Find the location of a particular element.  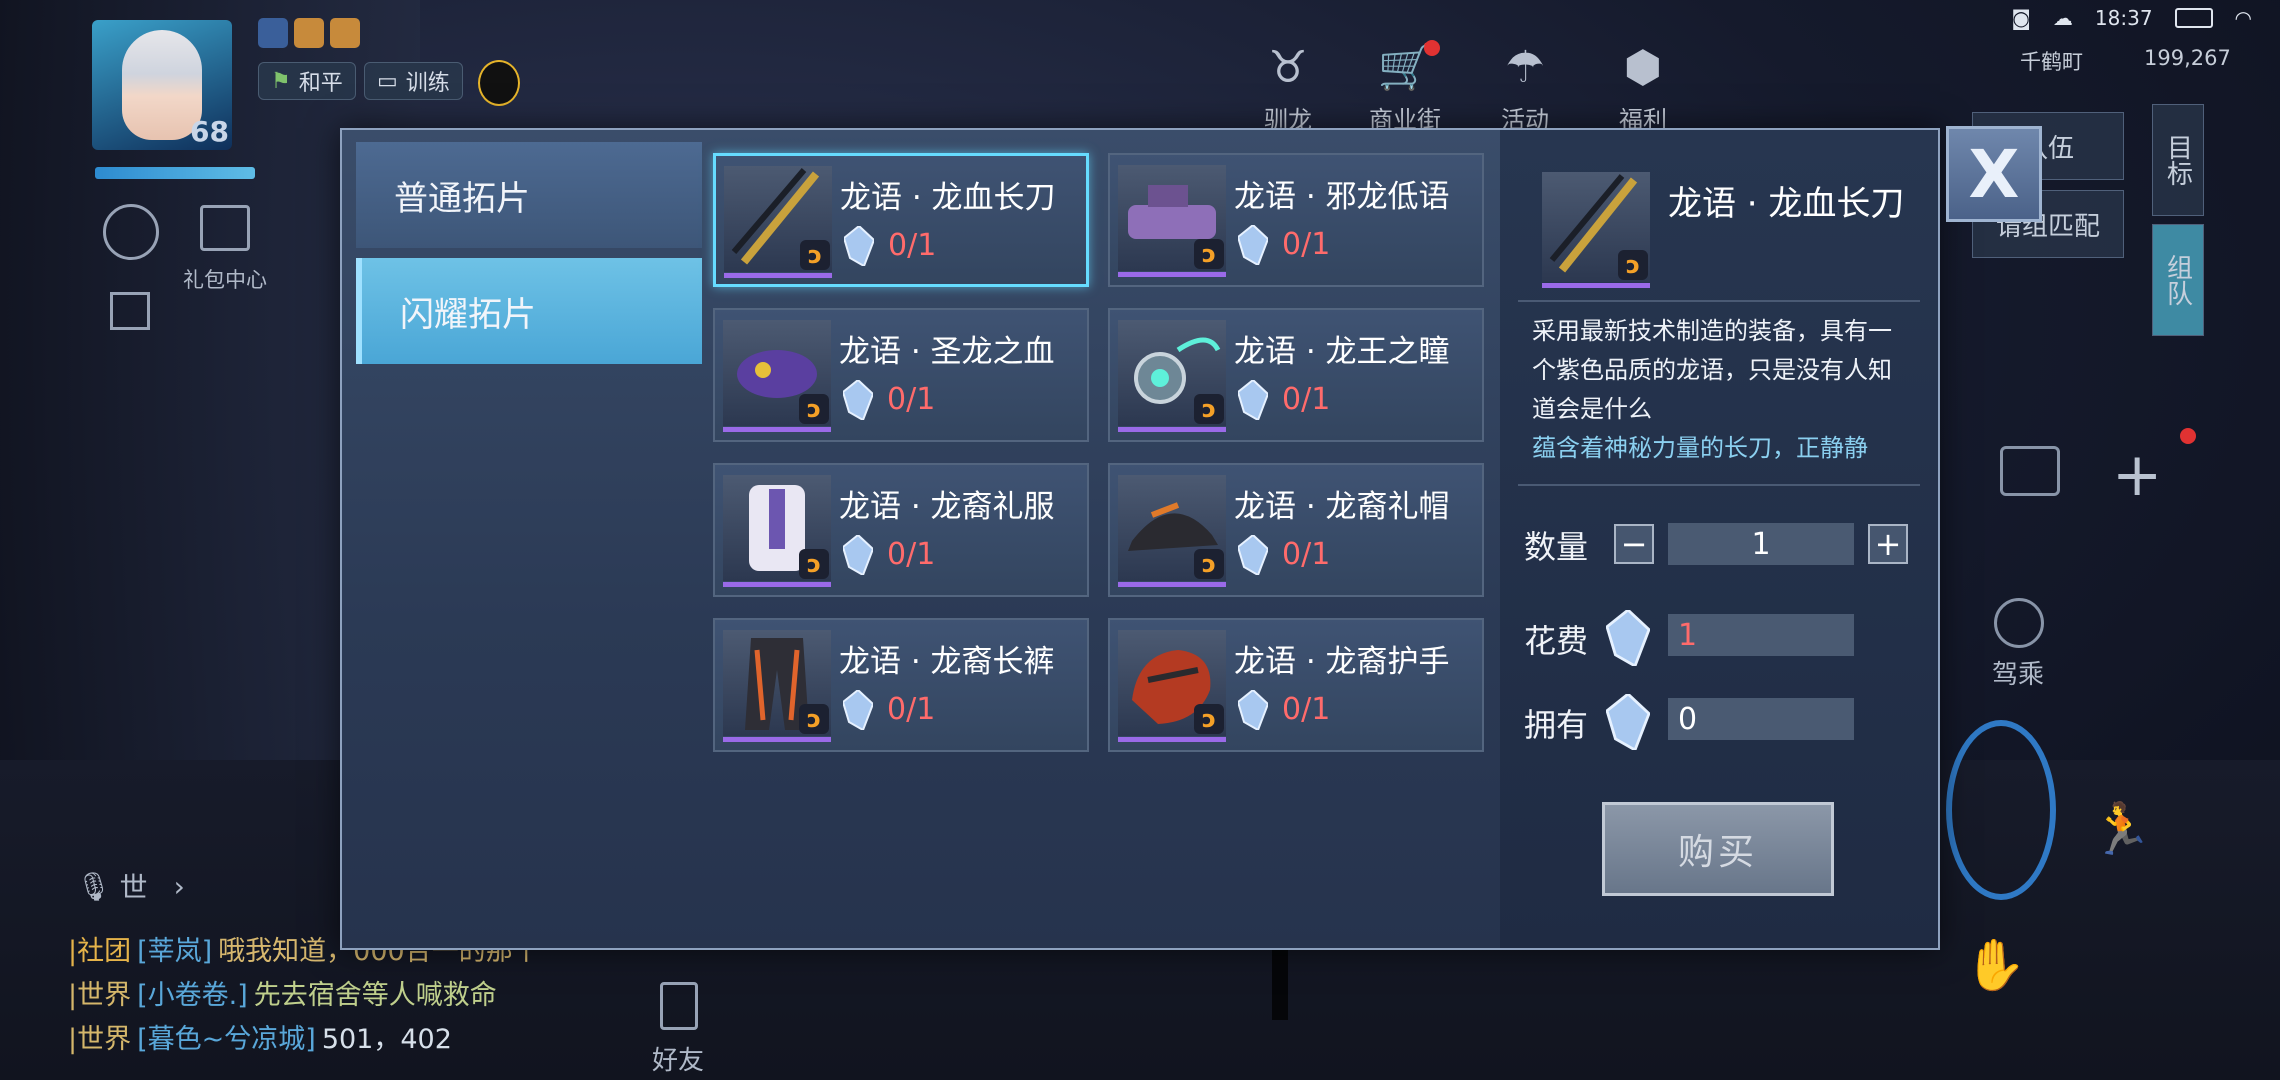

item-card-holy-dragon-blood: ↄ 龙语 · 圣龙之血 0/1 is located at coordinates (901, 375).